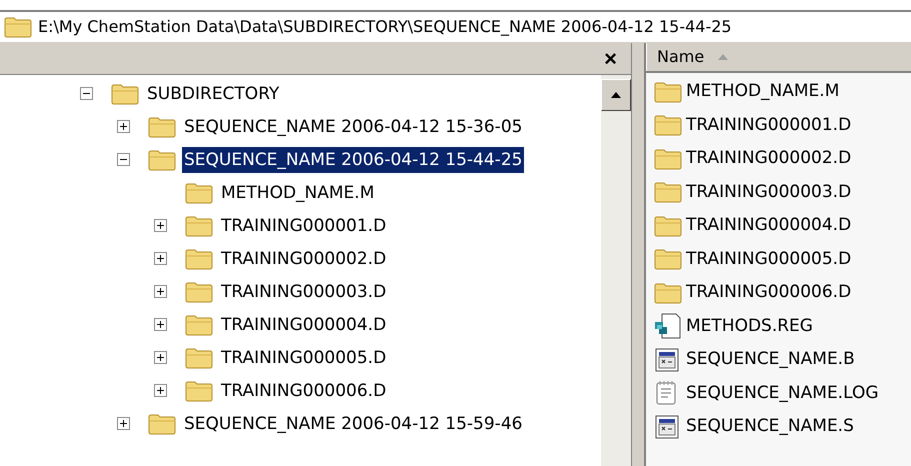  Describe the element at coordinates (770, 359) in the screenshot. I see `file-name: SEQUENCE_NAME.B` at that location.